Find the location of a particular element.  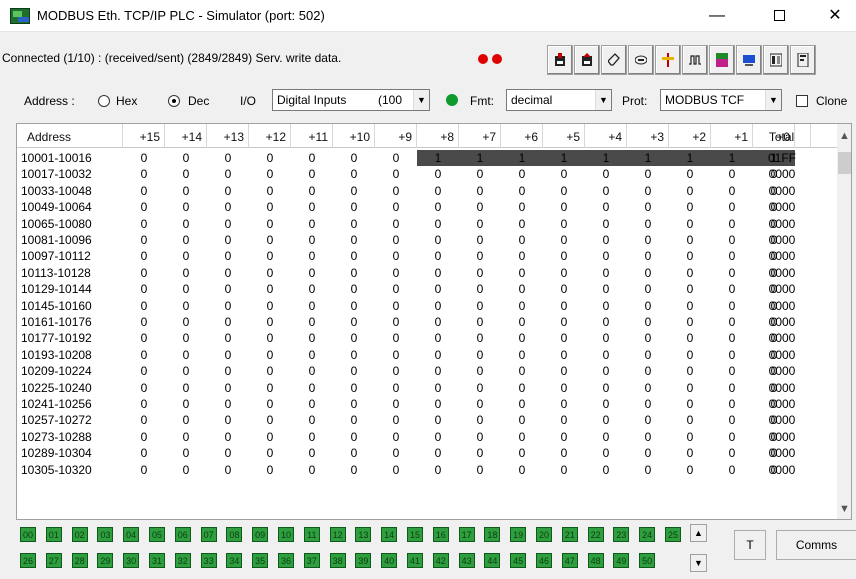

scroll-up-icon: ▲ is located at coordinates (844, 136).